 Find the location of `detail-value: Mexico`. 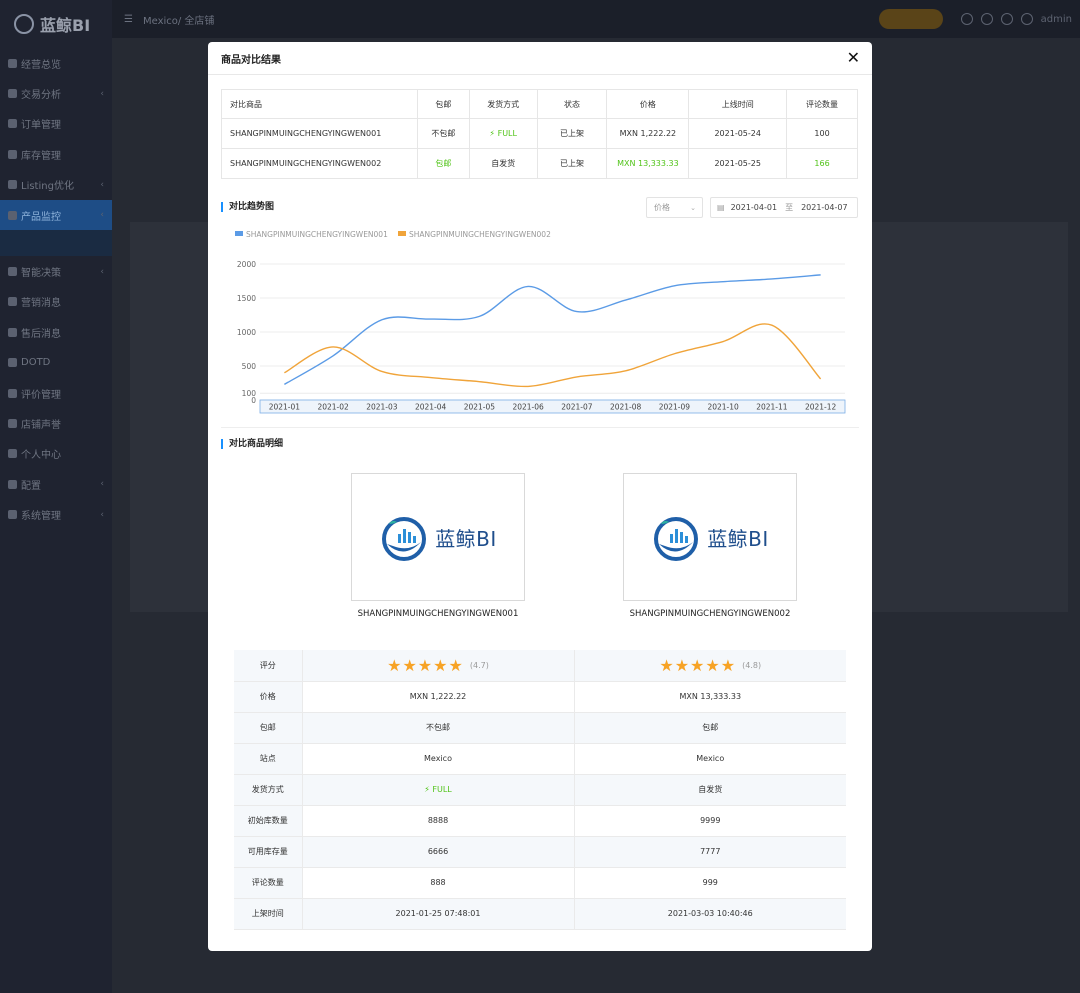

detail-value: Mexico is located at coordinates (438, 759).